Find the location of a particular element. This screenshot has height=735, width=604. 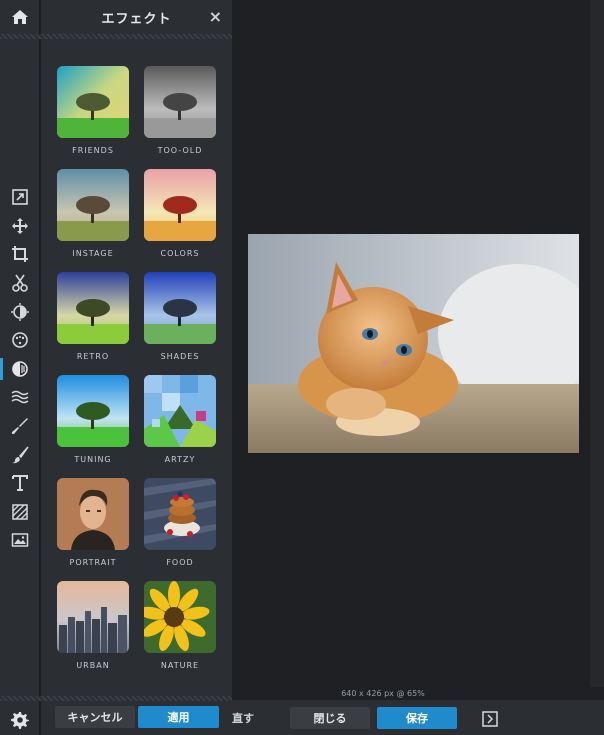

tool-paint is located at coordinates (20, 454).